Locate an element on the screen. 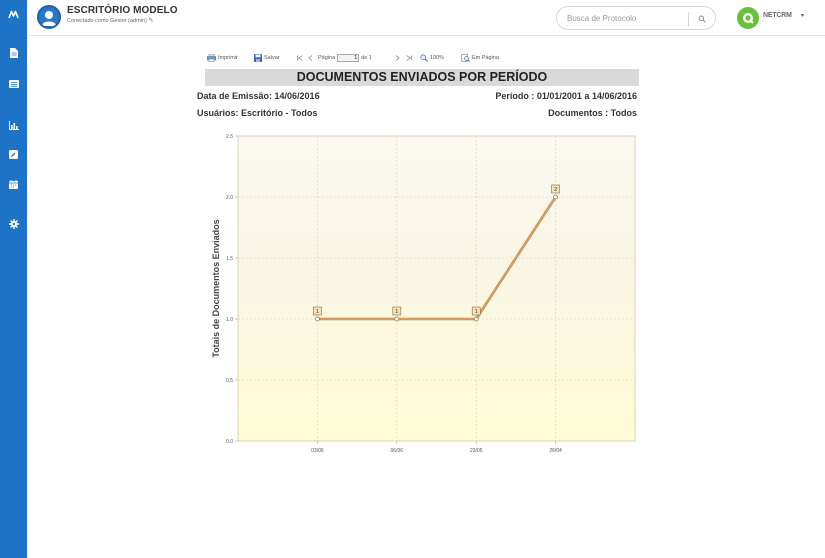 This screenshot has width=825, height=558. print-icon is located at coordinates (211, 58).